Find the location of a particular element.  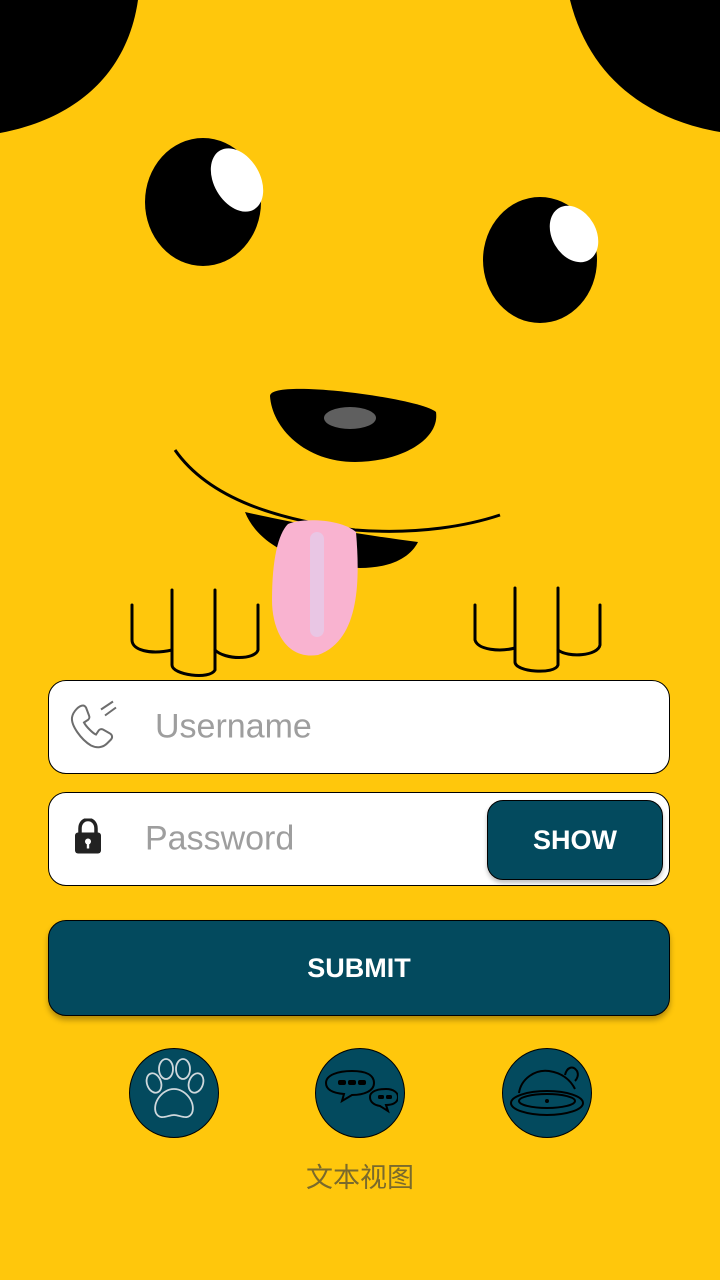

right-paw is located at coordinates (537, 629).